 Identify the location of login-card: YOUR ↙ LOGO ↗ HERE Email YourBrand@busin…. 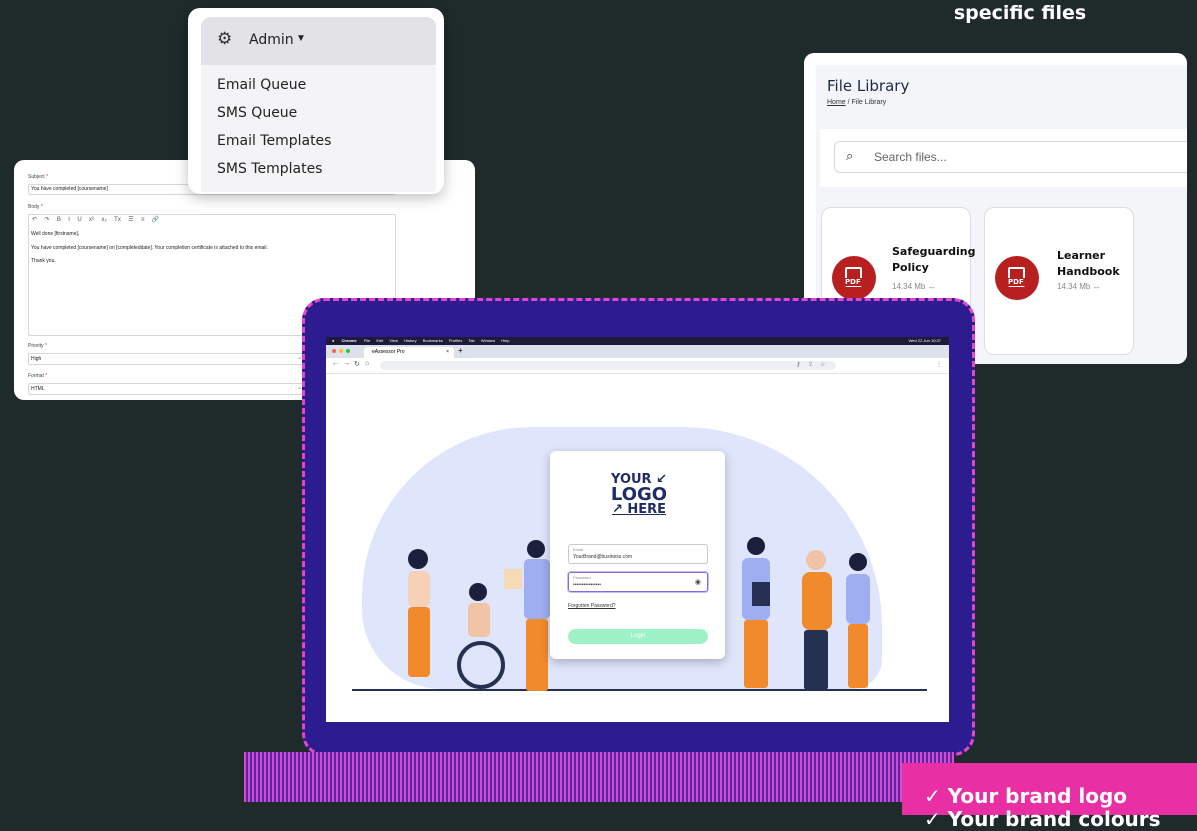
(637, 555).